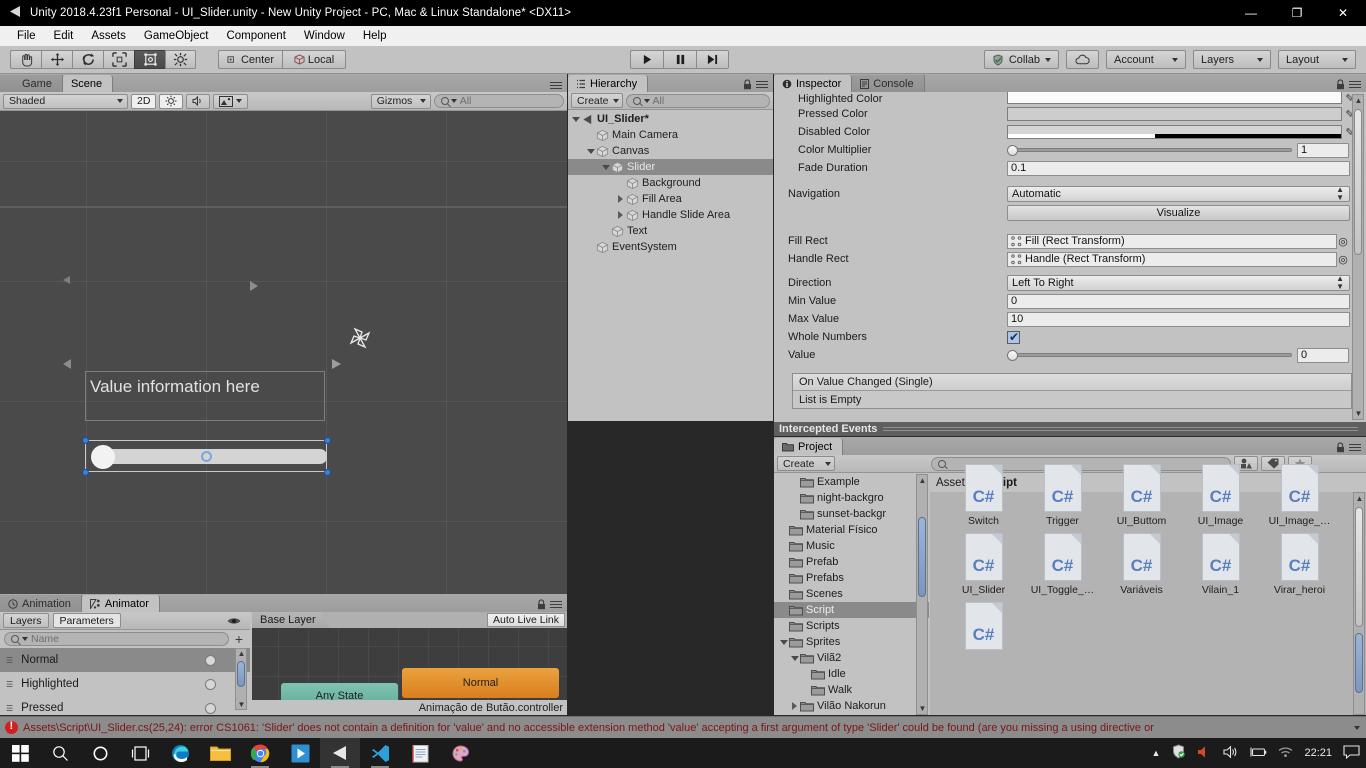 The width and height of the screenshot is (1366, 768). What do you see at coordinates (1323, 150) in the screenshot?
I see `color-multiplier-value: 1` at bounding box center [1323, 150].